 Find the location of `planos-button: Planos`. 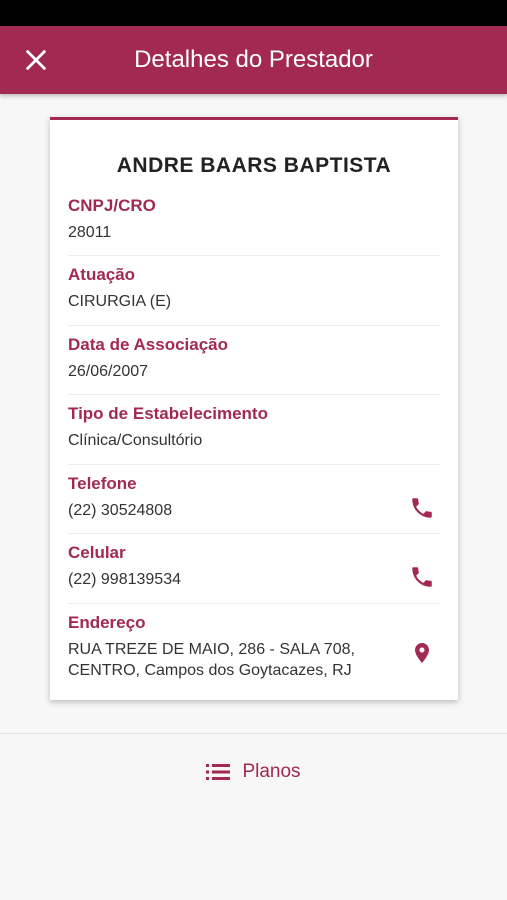

planos-button: Planos is located at coordinates (253, 772).